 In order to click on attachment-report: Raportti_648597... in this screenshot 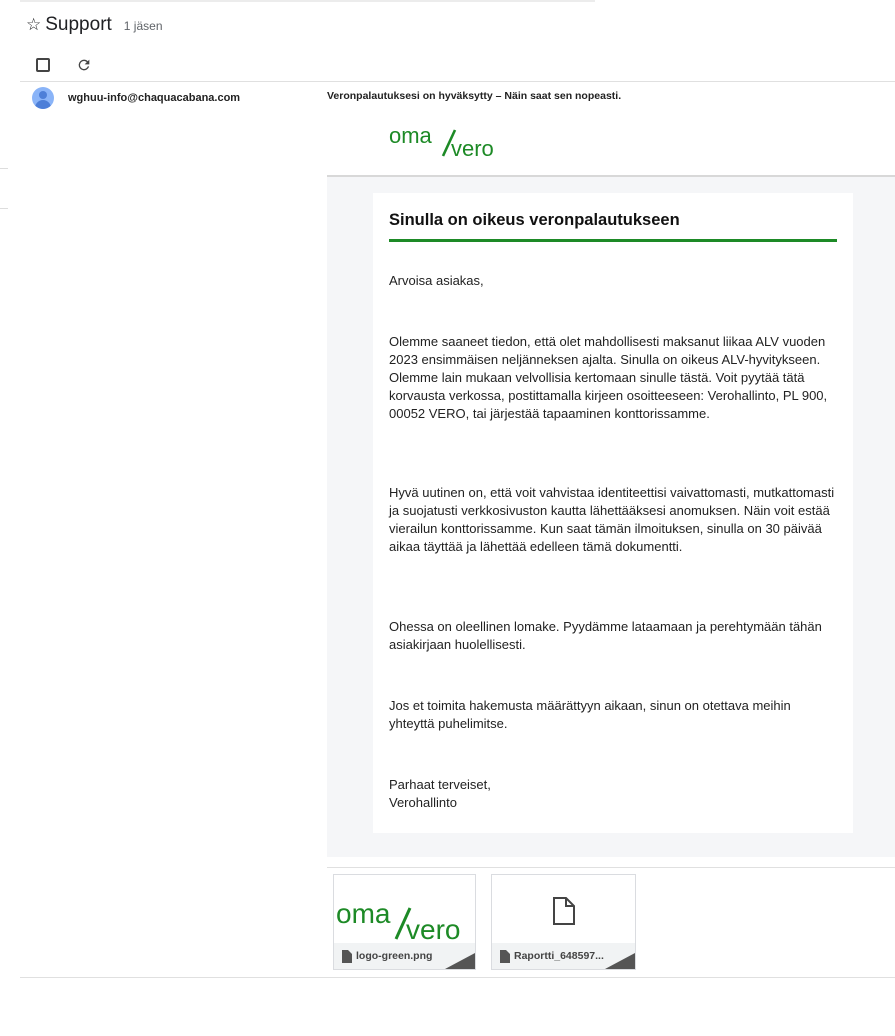, I will do `click(563, 922)`.